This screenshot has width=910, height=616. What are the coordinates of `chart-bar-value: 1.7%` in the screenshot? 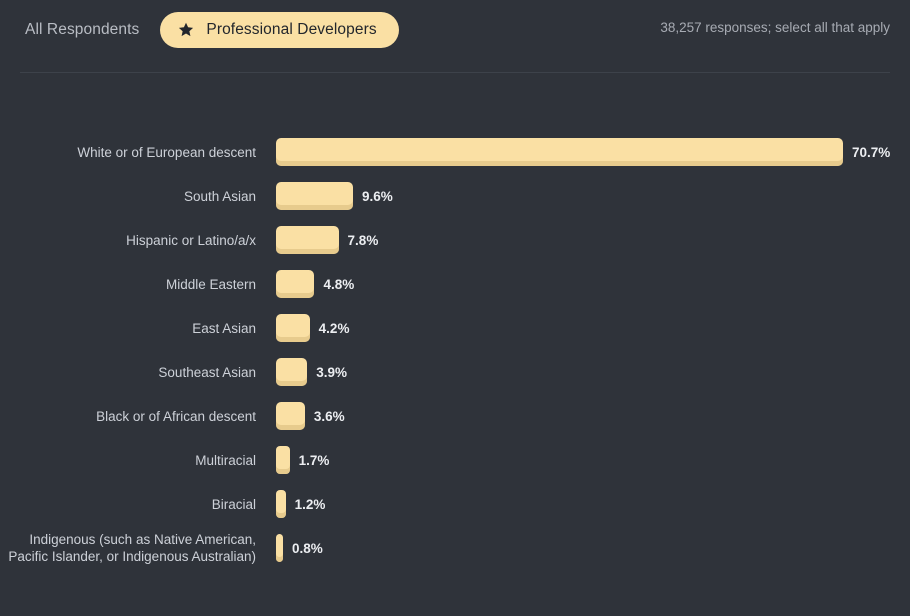 It's located at (314, 460).